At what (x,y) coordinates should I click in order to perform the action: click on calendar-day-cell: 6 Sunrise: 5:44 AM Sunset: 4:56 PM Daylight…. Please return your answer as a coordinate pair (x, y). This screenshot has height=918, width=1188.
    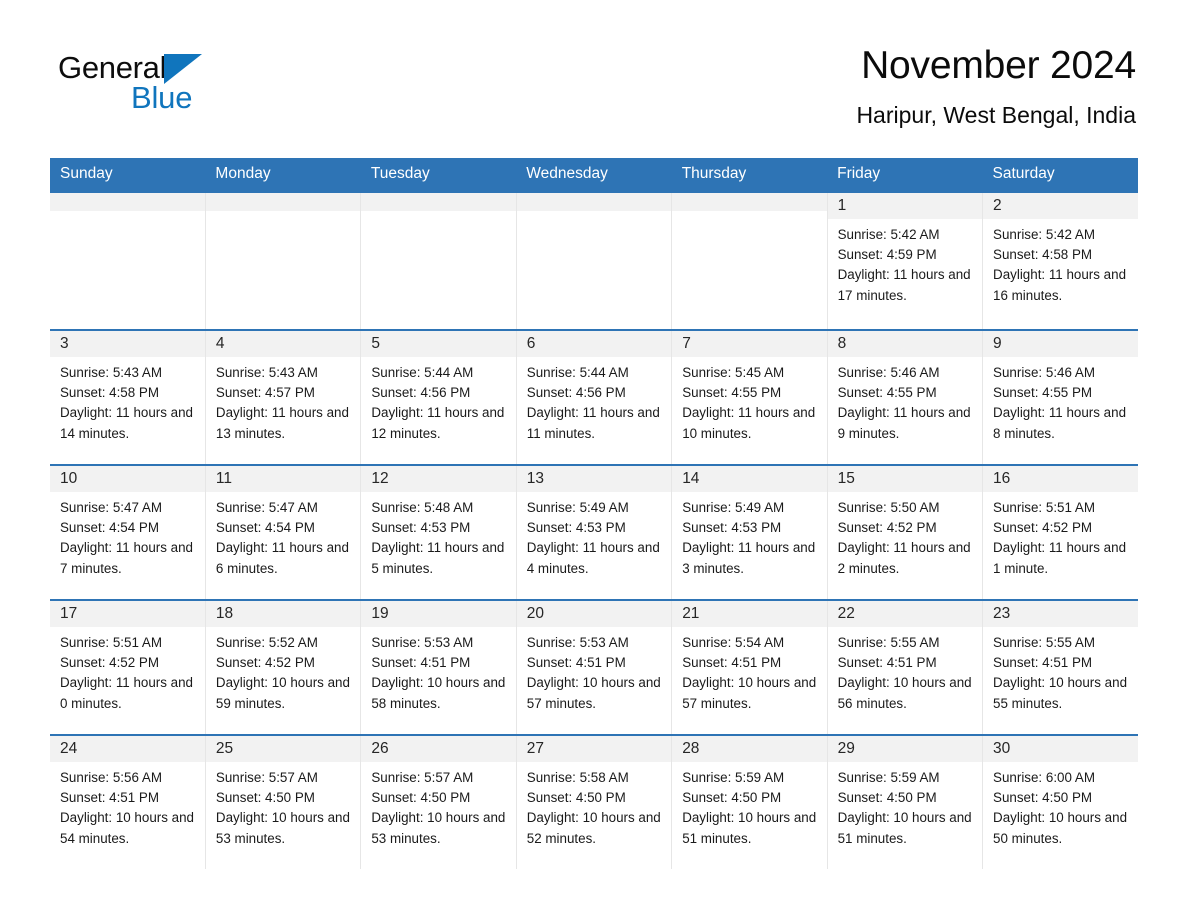
    Looking at the image, I should click on (593, 397).